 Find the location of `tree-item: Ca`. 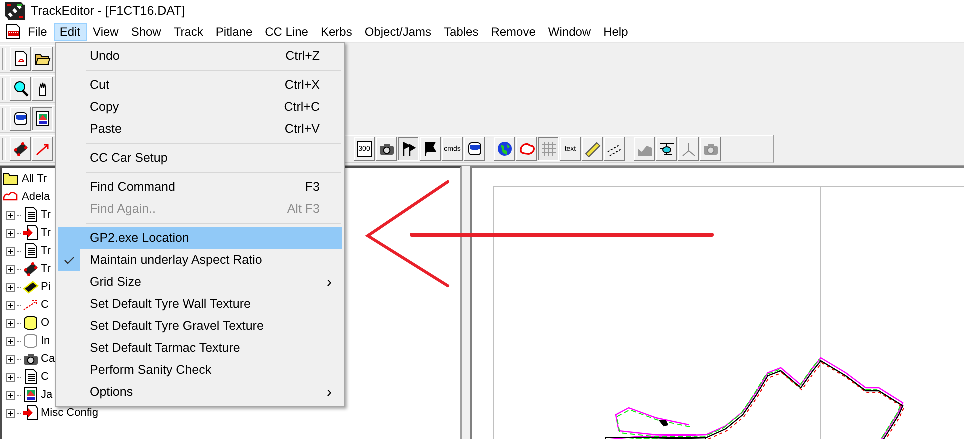

tree-item: Ca is located at coordinates (48, 359).